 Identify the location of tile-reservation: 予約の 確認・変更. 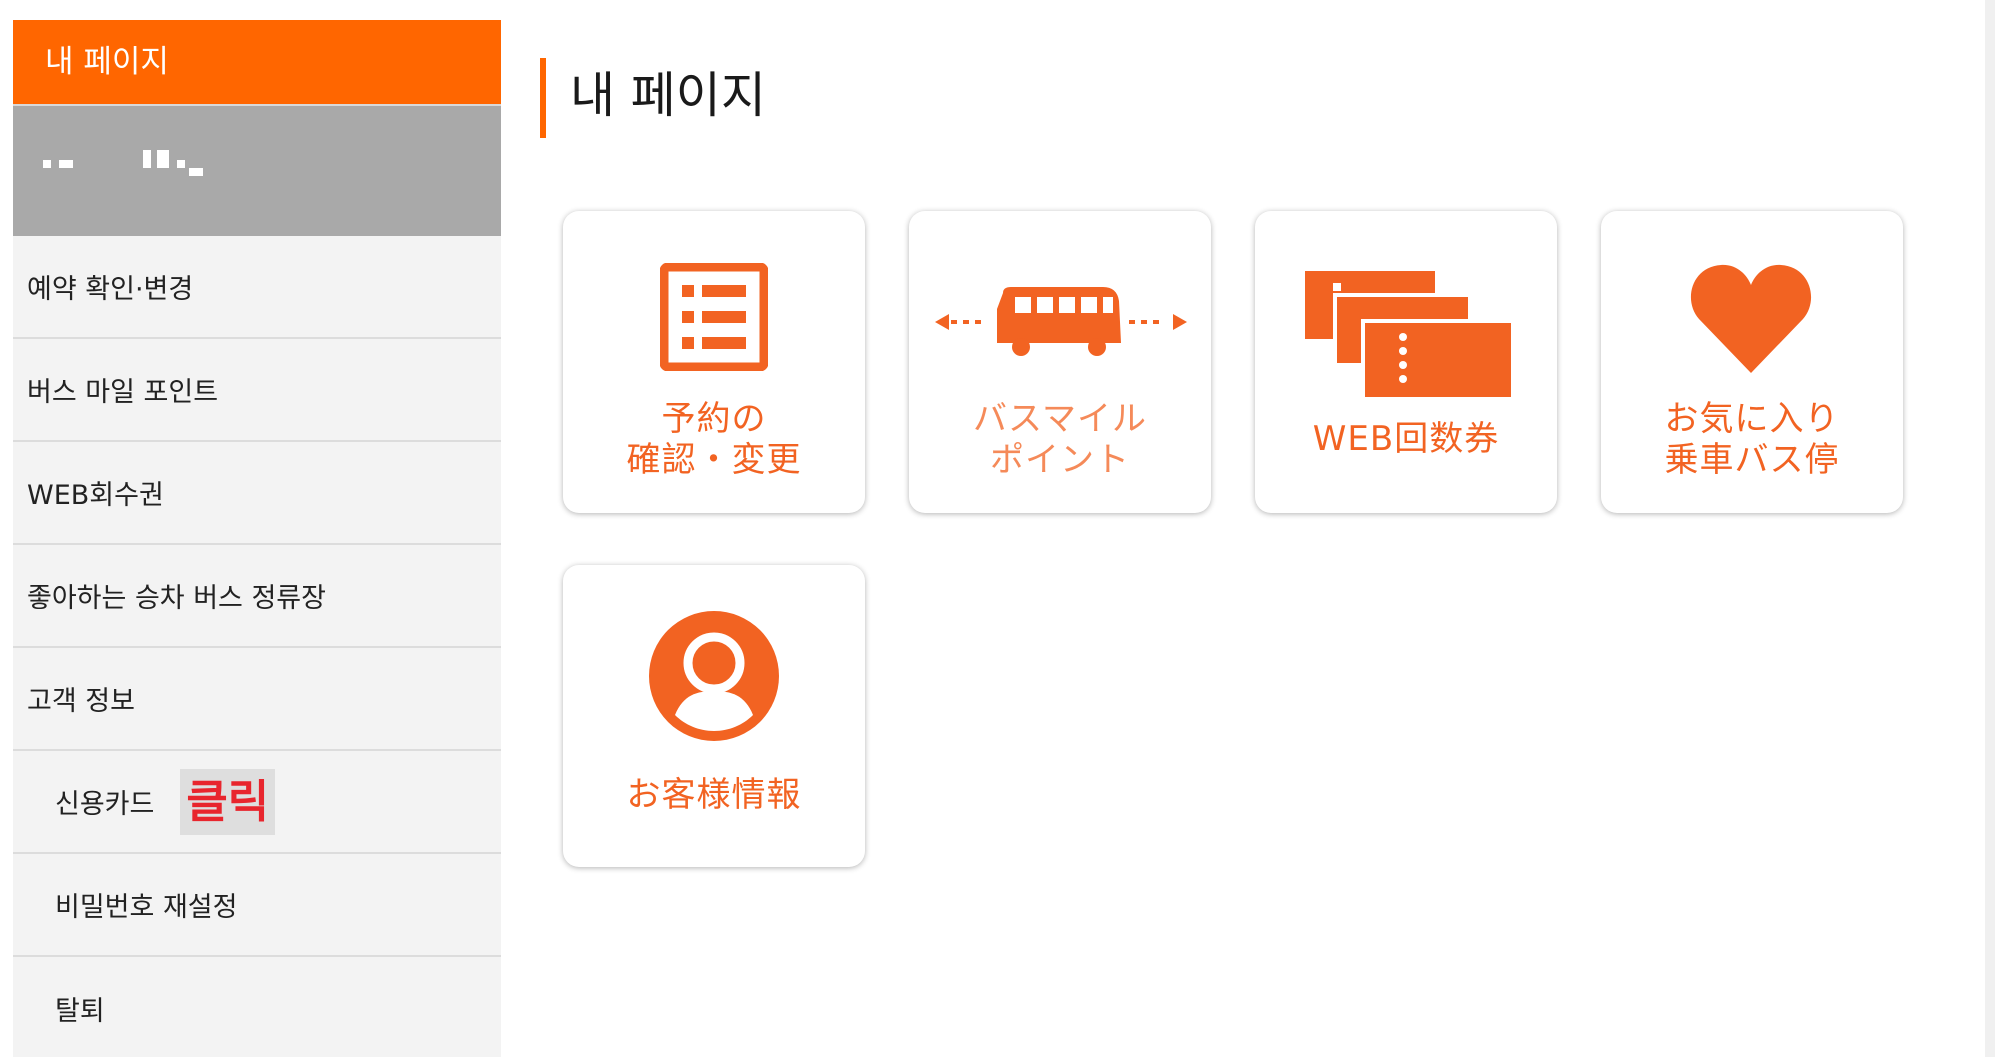
(714, 362).